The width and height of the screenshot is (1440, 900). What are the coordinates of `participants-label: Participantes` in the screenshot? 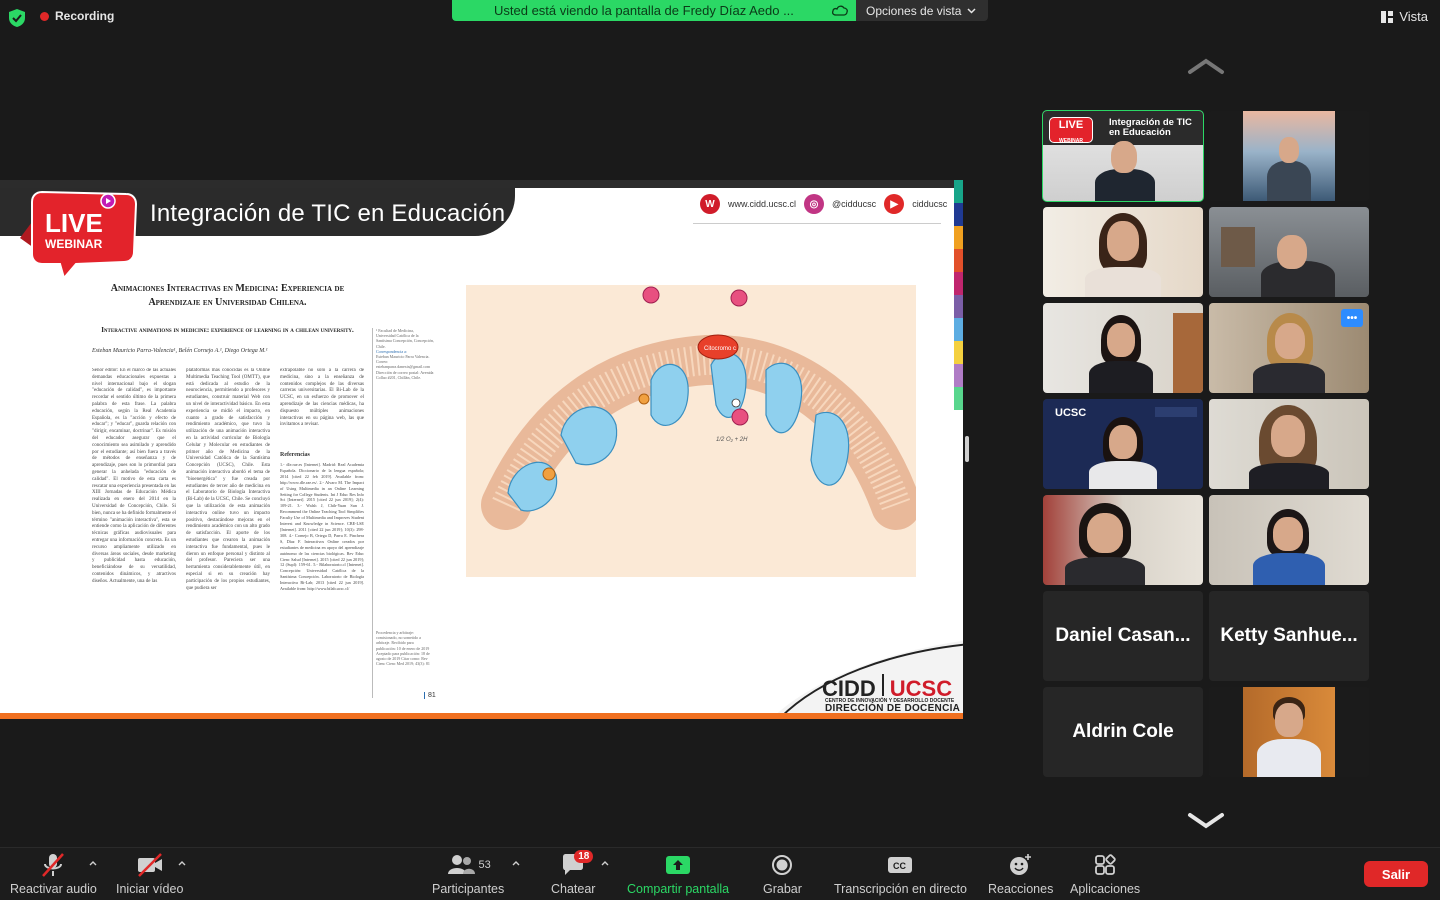 It's located at (468, 889).